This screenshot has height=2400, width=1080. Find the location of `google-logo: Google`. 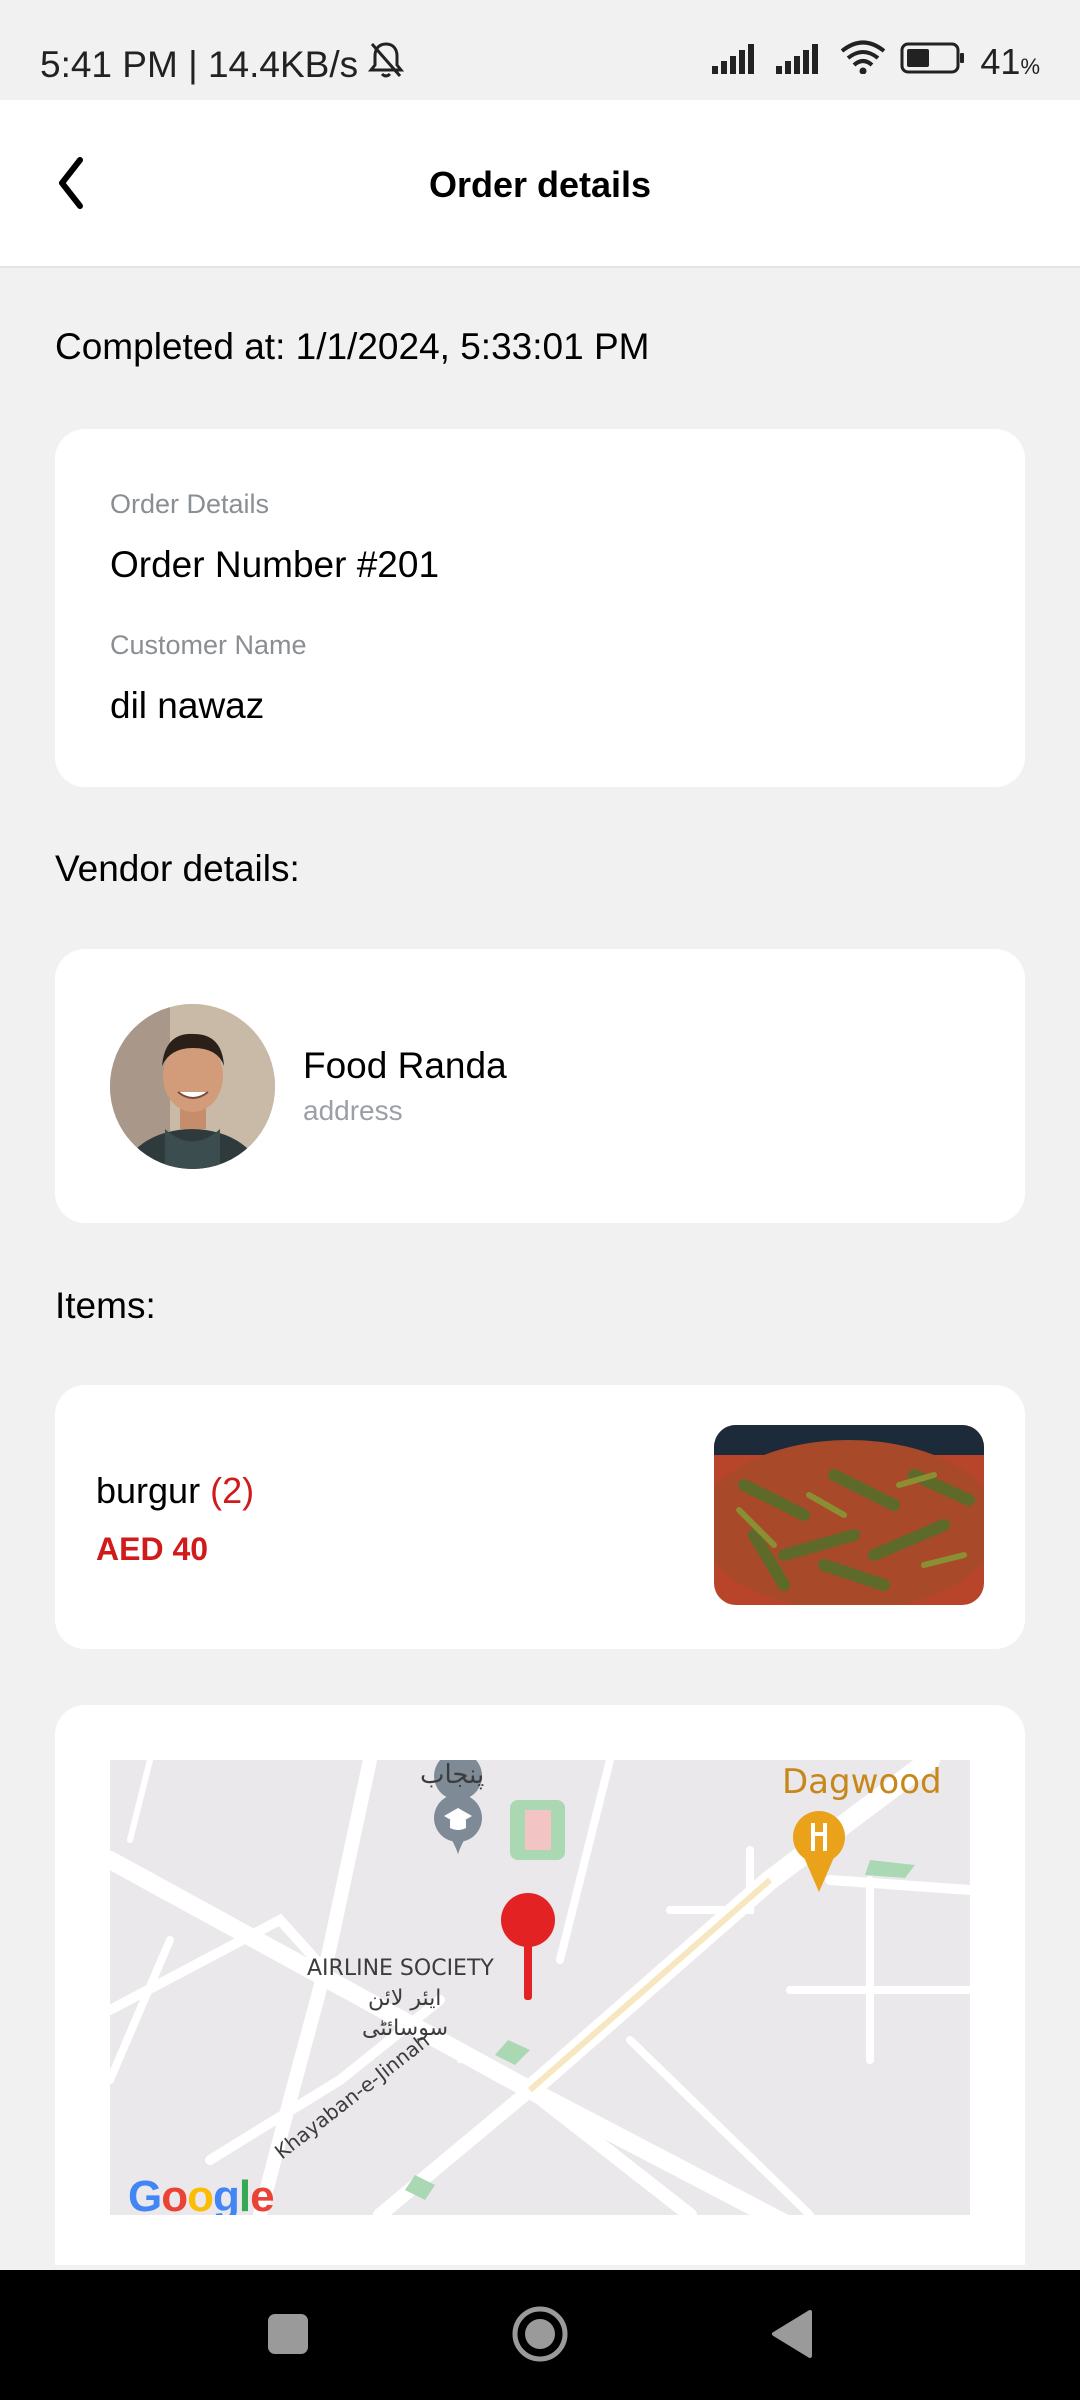

google-logo: Google is located at coordinates (201, 2193).